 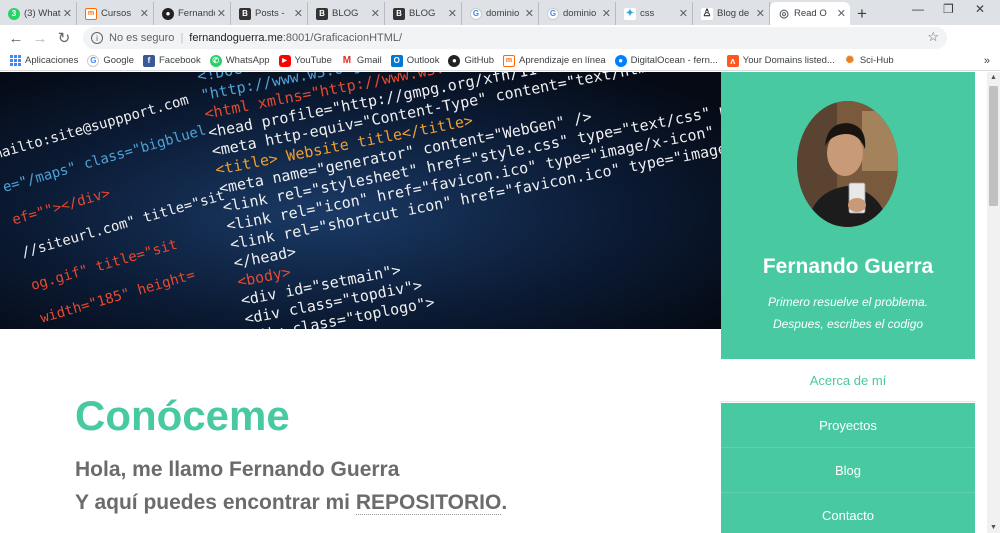 What do you see at coordinates (52, 60) in the screenshot?
I see `bookmark-label: Aplicaciones` at bounding box center [52, 60].